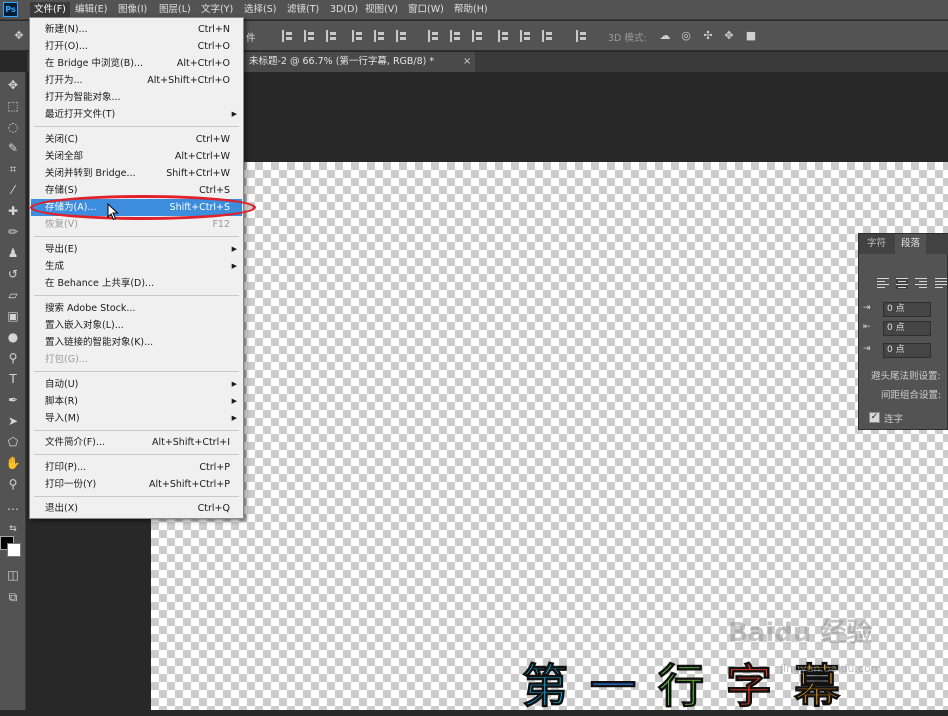 This screenshot has width=948, height=716. Describe the element at coordinates (132, 10) in the screenshot. I see `menu-image: 图像(I)` at that location.